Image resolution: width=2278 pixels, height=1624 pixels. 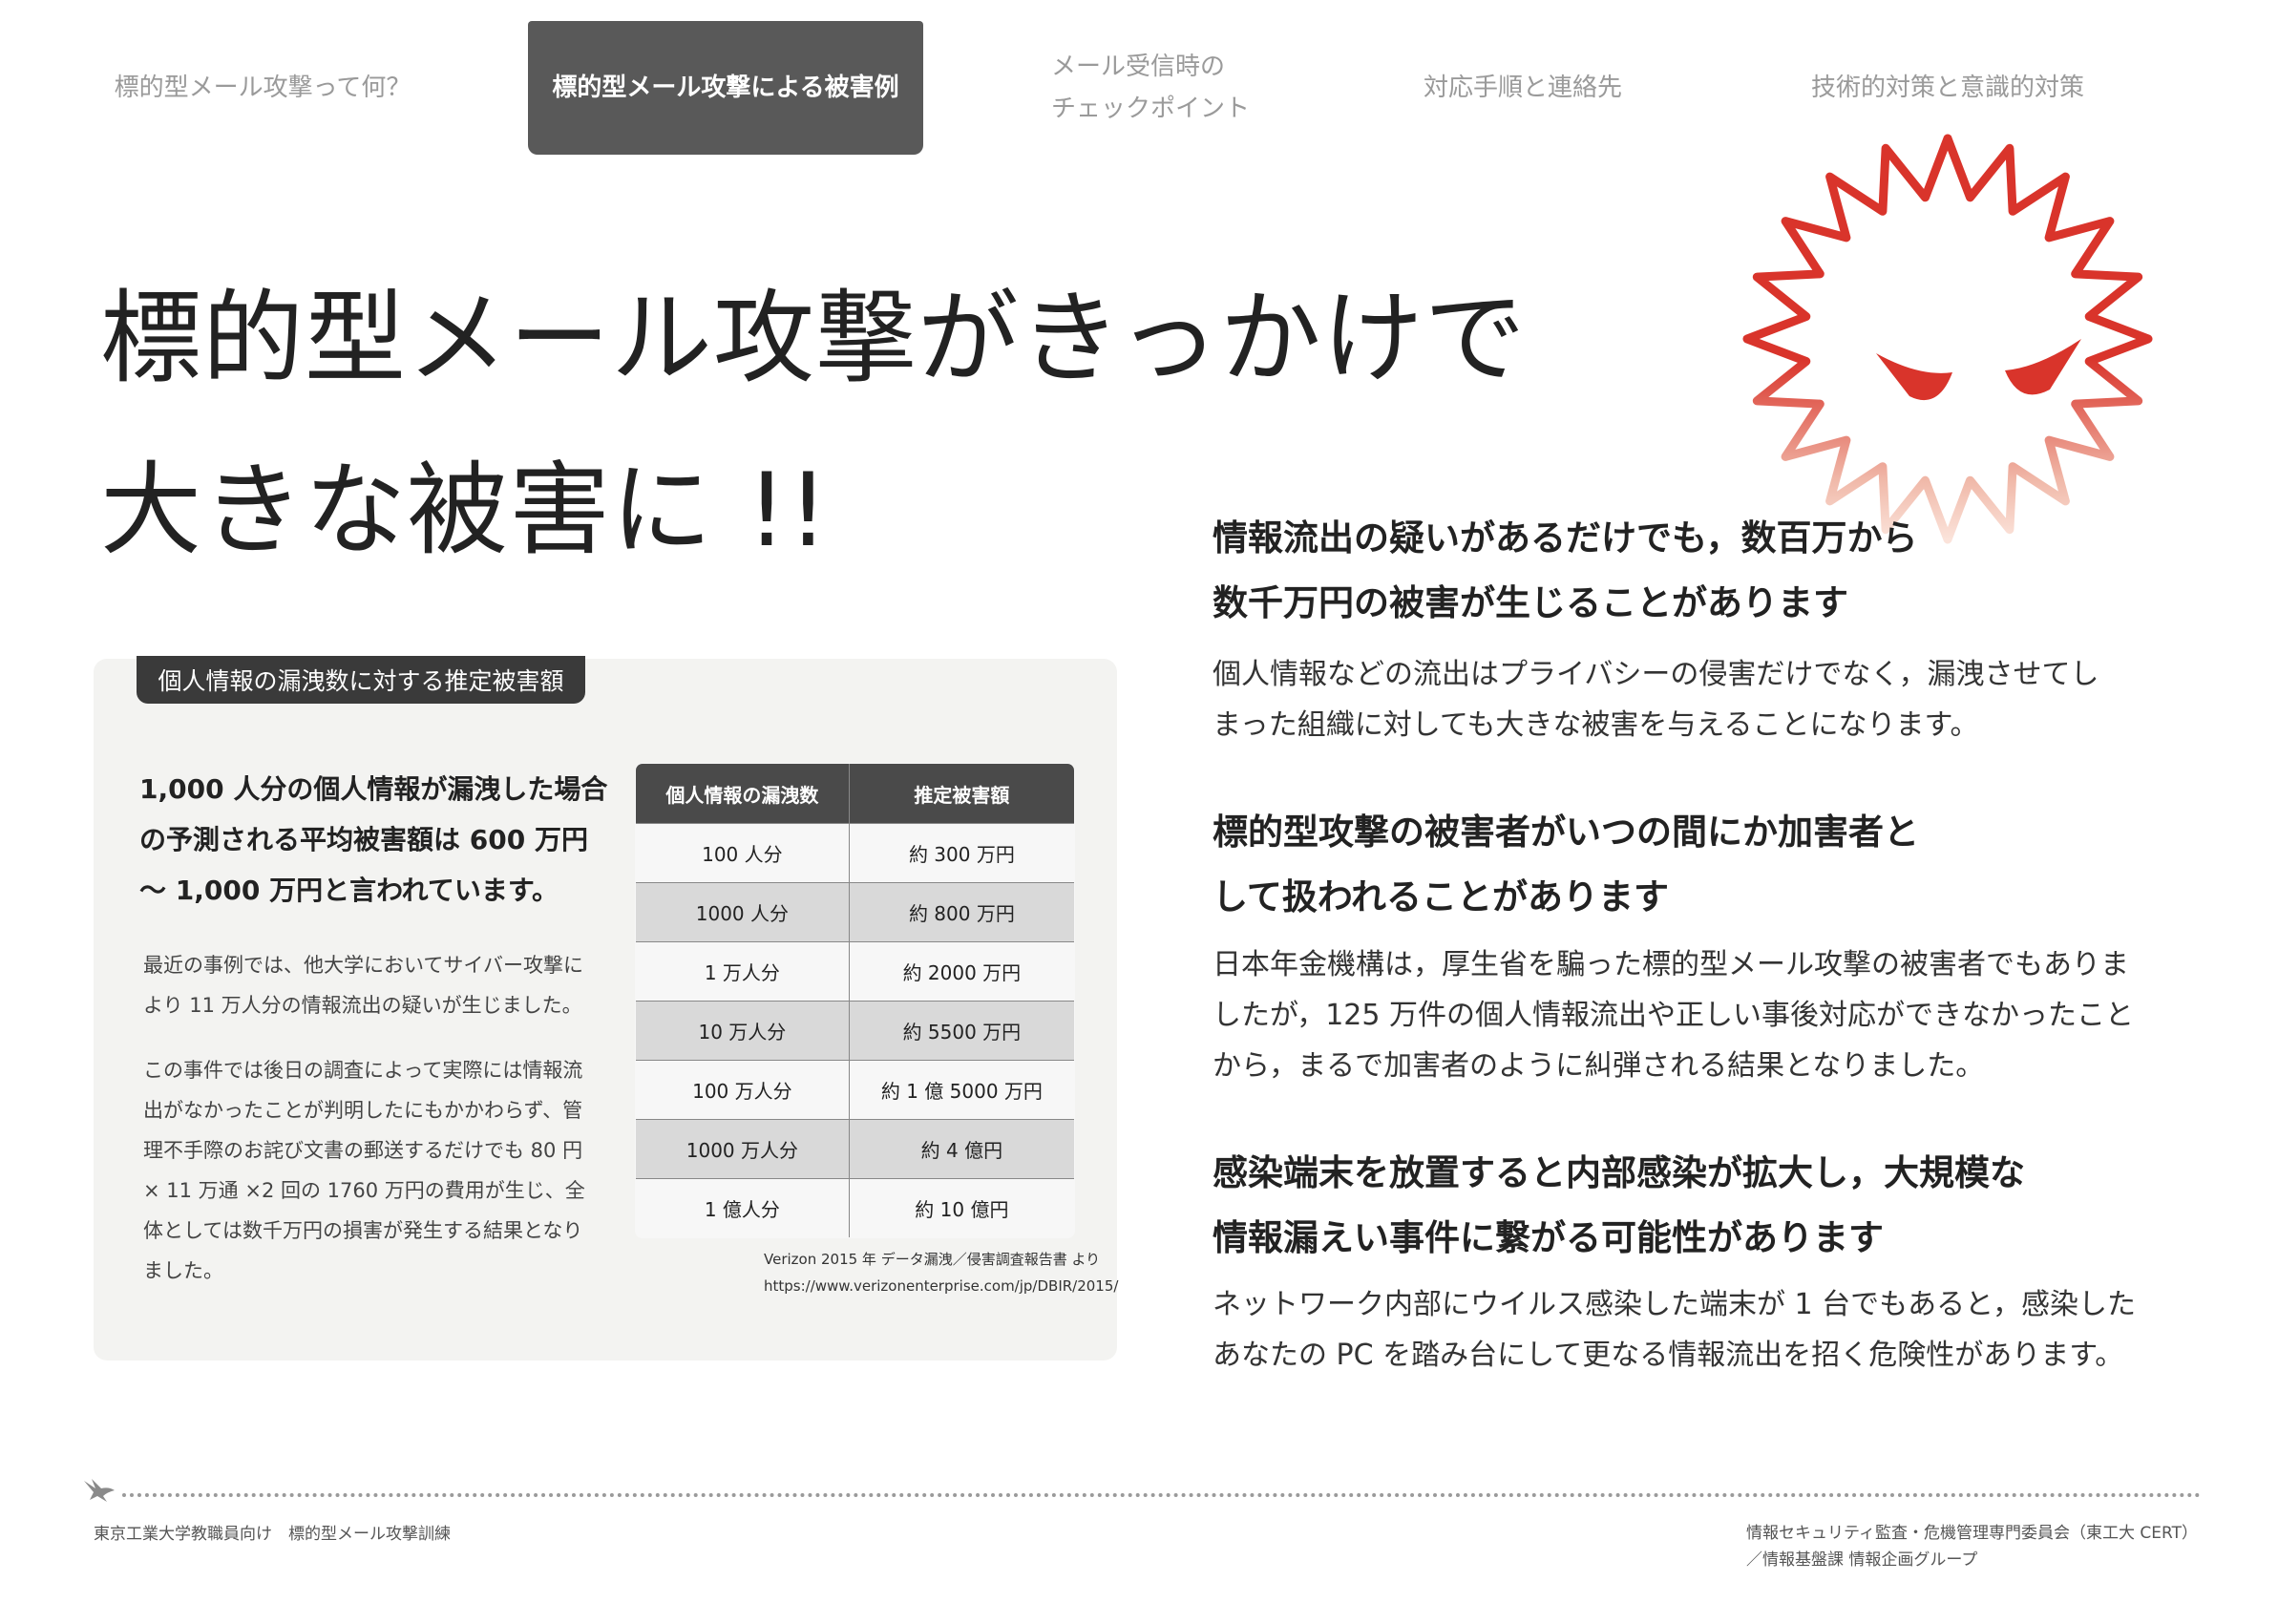 I want to click on title-line: 数千万円の被害が生じることがあります, so click(x=1530, y=602).